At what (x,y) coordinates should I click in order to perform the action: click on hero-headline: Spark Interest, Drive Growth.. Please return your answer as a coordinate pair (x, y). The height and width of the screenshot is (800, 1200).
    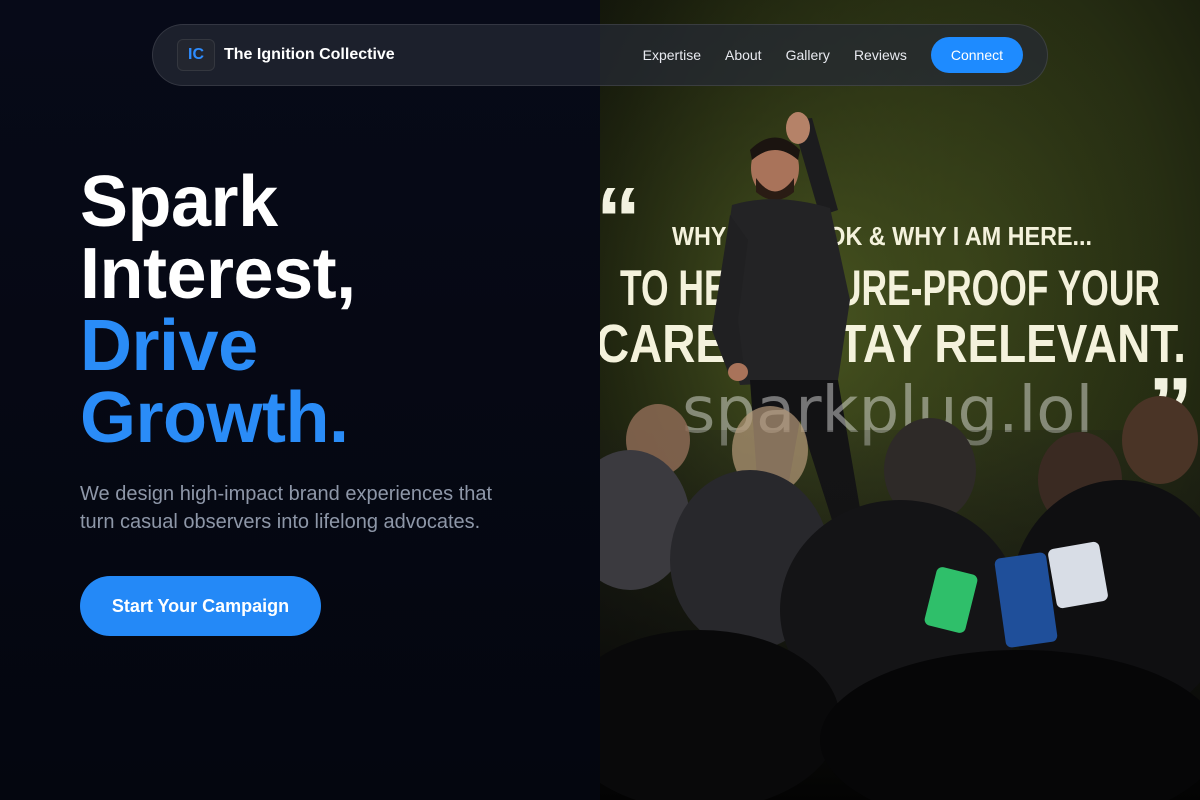
    Looking at the image, I should click on (320, 310).